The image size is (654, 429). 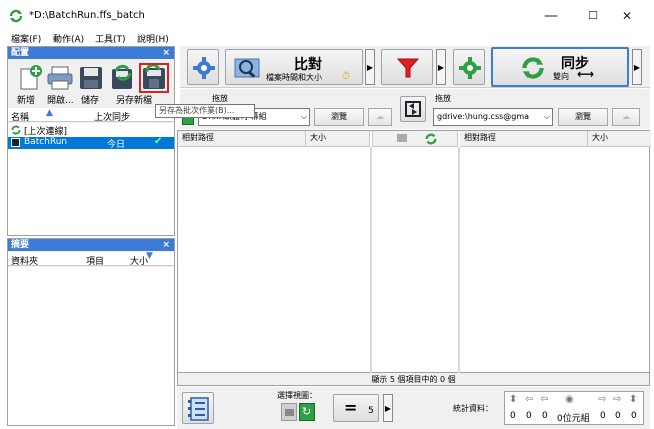 What do you see at coordinates (26, 101) in the screenshot?
I see `new-config-label: 新增` at bounding box center [26, 101].